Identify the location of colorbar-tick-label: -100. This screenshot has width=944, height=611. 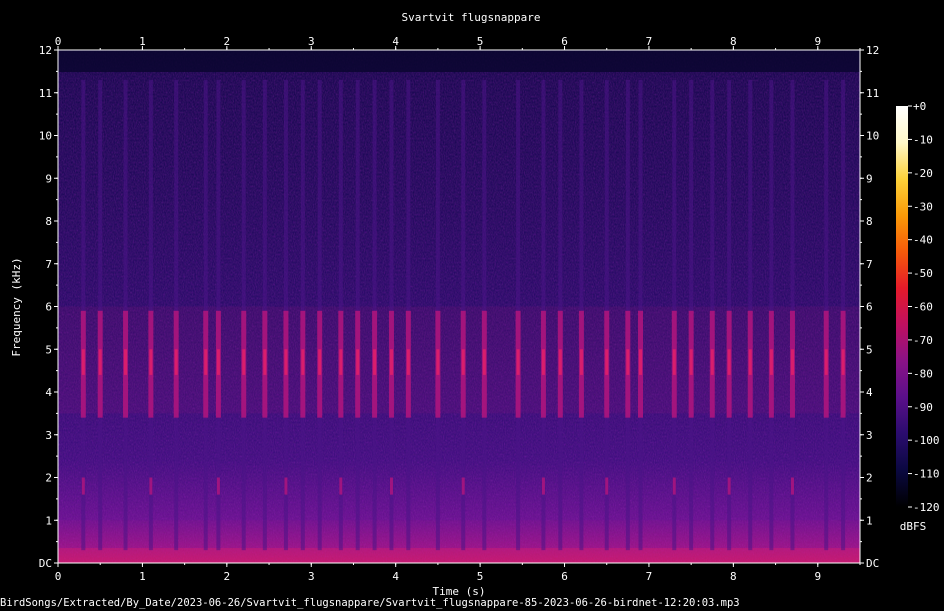
(926, 440).